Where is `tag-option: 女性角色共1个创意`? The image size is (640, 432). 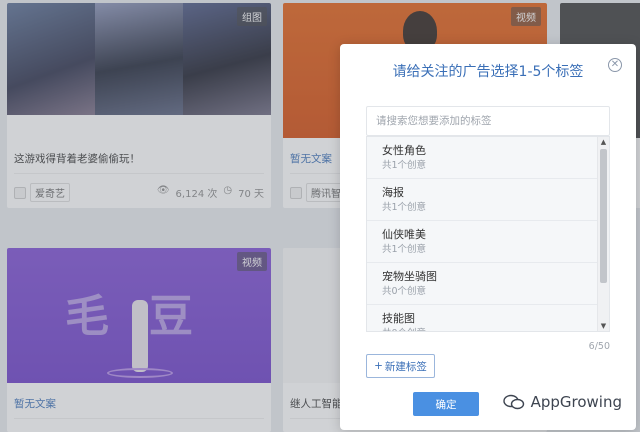 tag-option: 女性角色共1个创意 is located at coordinates (482, 158).